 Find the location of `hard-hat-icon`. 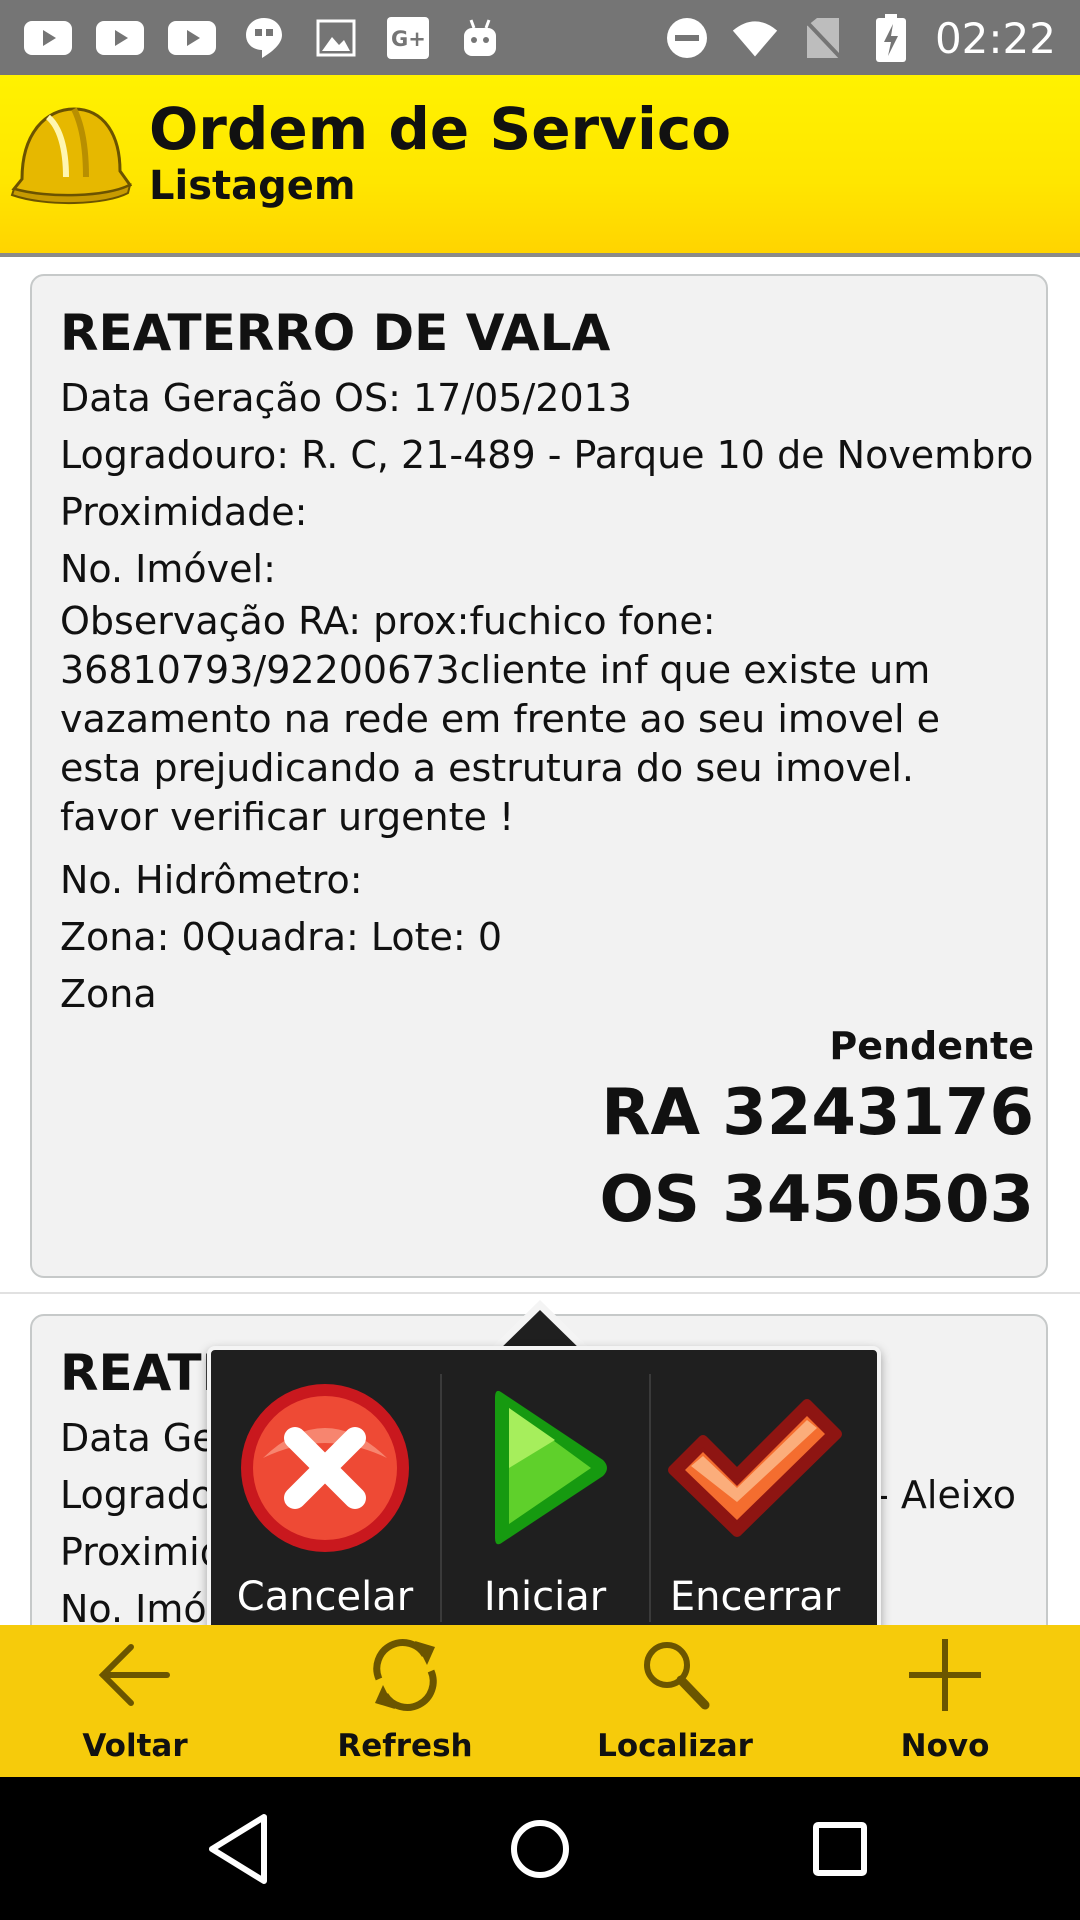

hard-hat-icon is located at coordinates (71, 155).